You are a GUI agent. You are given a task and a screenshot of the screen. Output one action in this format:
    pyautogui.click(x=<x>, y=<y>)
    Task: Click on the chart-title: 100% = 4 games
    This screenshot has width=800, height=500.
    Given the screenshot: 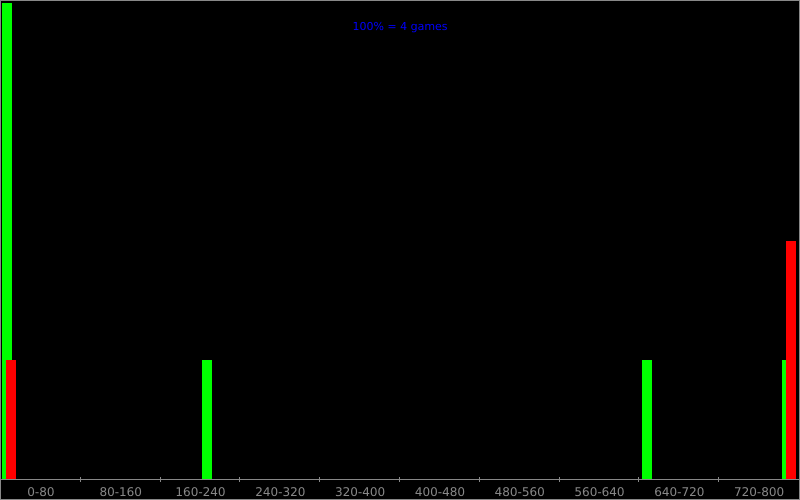 What is the action you would take?
    pyautogui.click(x=400, y=26)
    